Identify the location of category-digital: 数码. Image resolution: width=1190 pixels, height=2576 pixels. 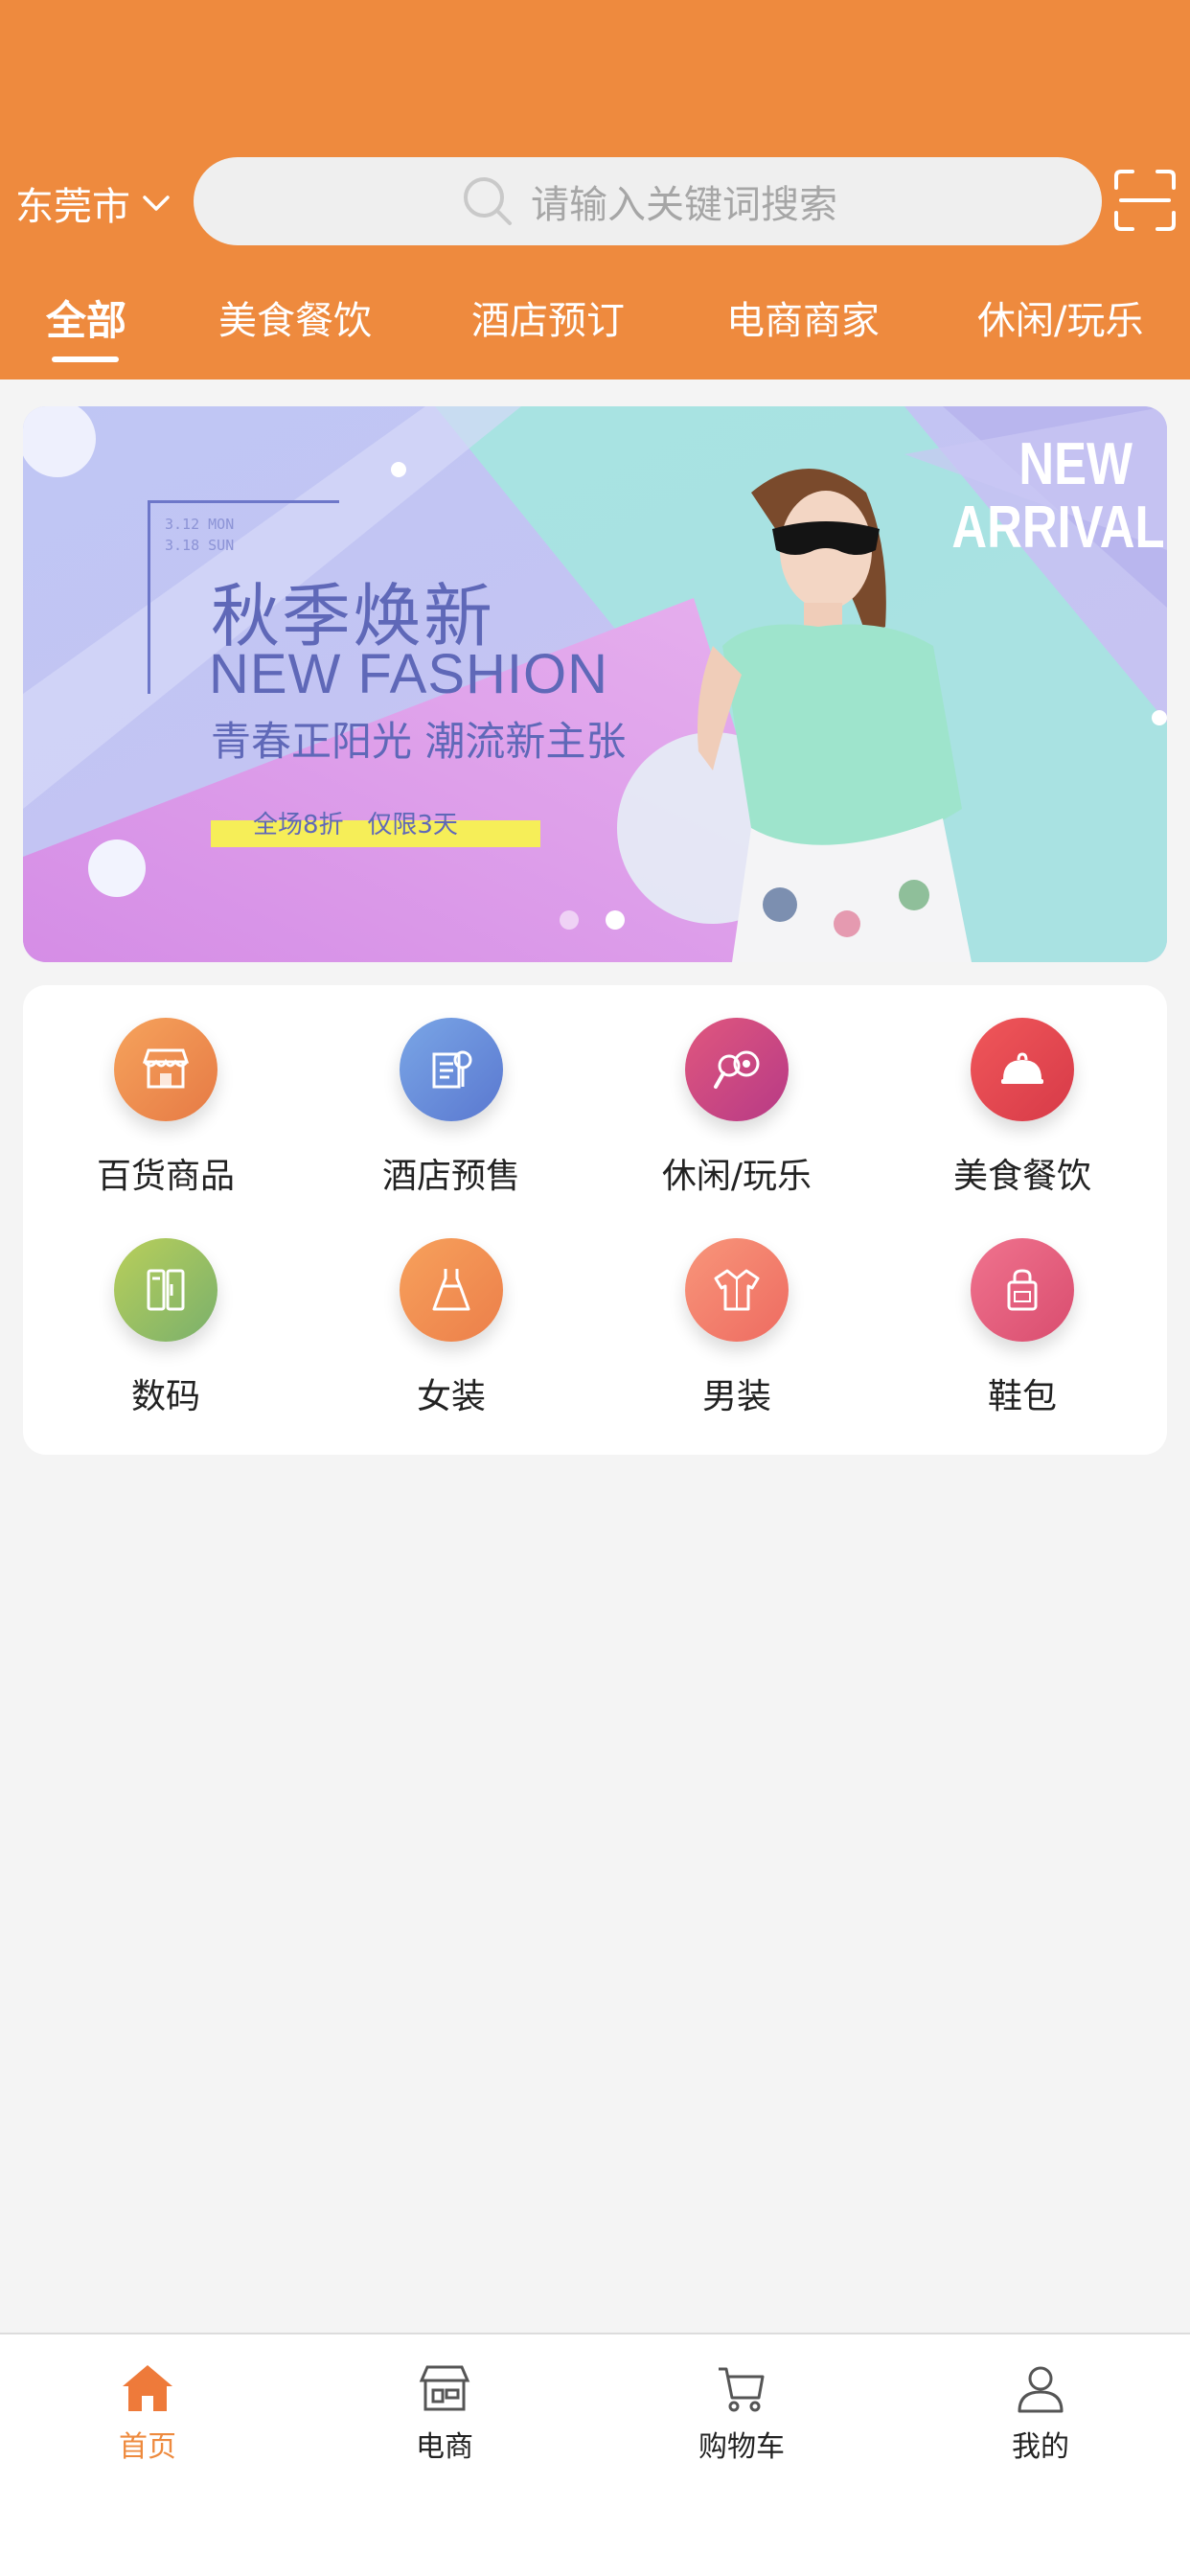
(166, 1338).